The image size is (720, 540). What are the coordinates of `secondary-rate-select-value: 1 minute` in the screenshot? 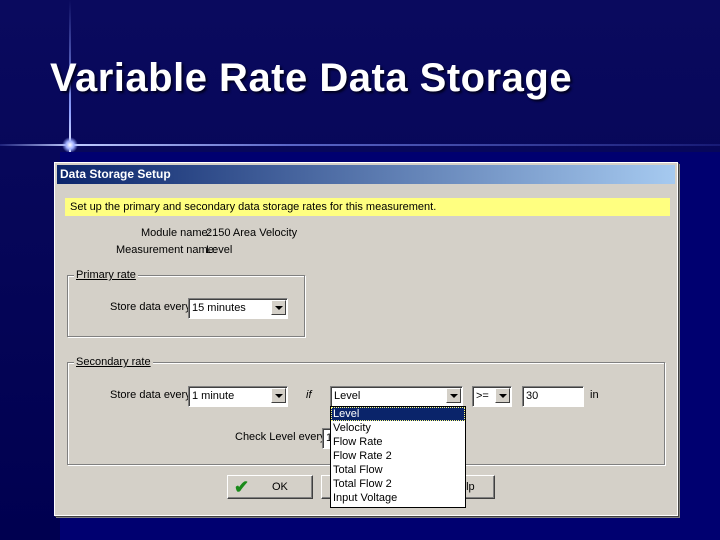 It's located at (213, 396).